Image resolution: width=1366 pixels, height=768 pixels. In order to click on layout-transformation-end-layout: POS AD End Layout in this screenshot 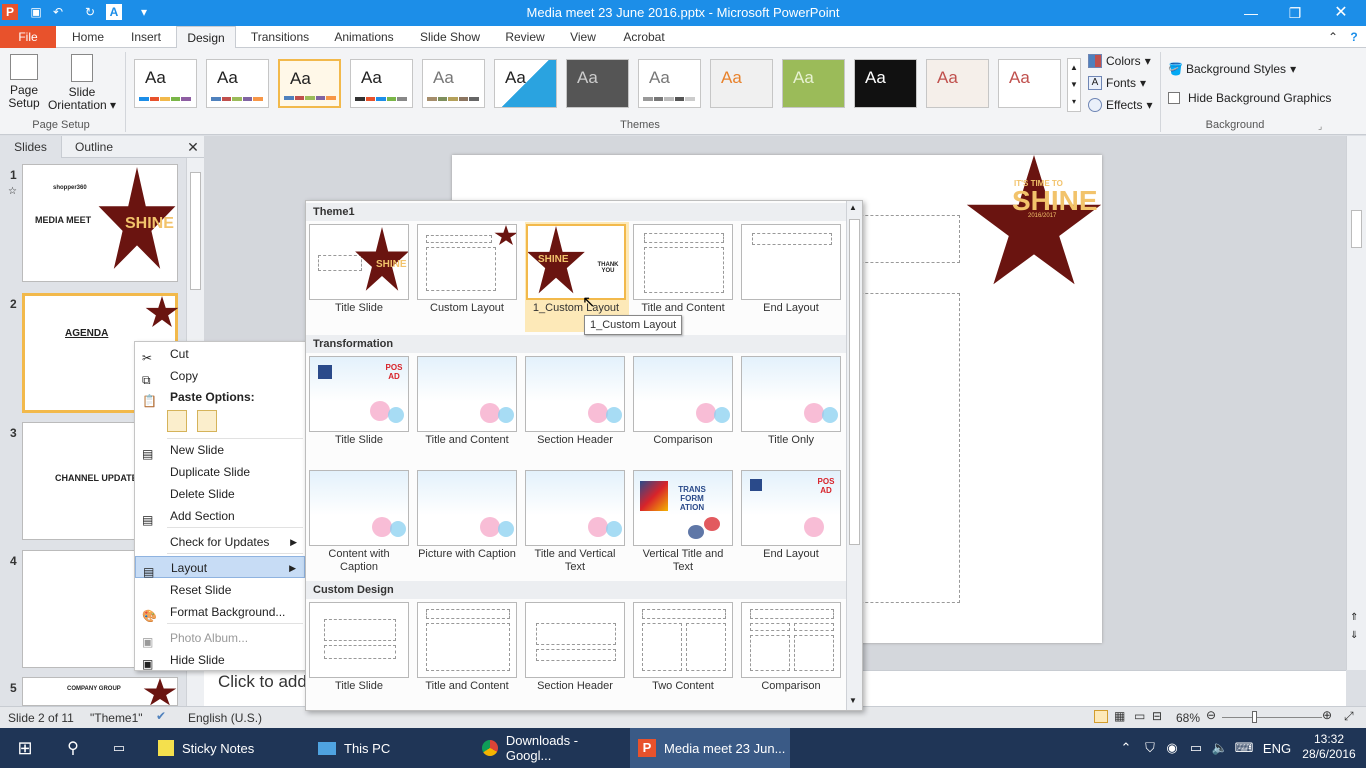, I will do `click(793, 525)`.